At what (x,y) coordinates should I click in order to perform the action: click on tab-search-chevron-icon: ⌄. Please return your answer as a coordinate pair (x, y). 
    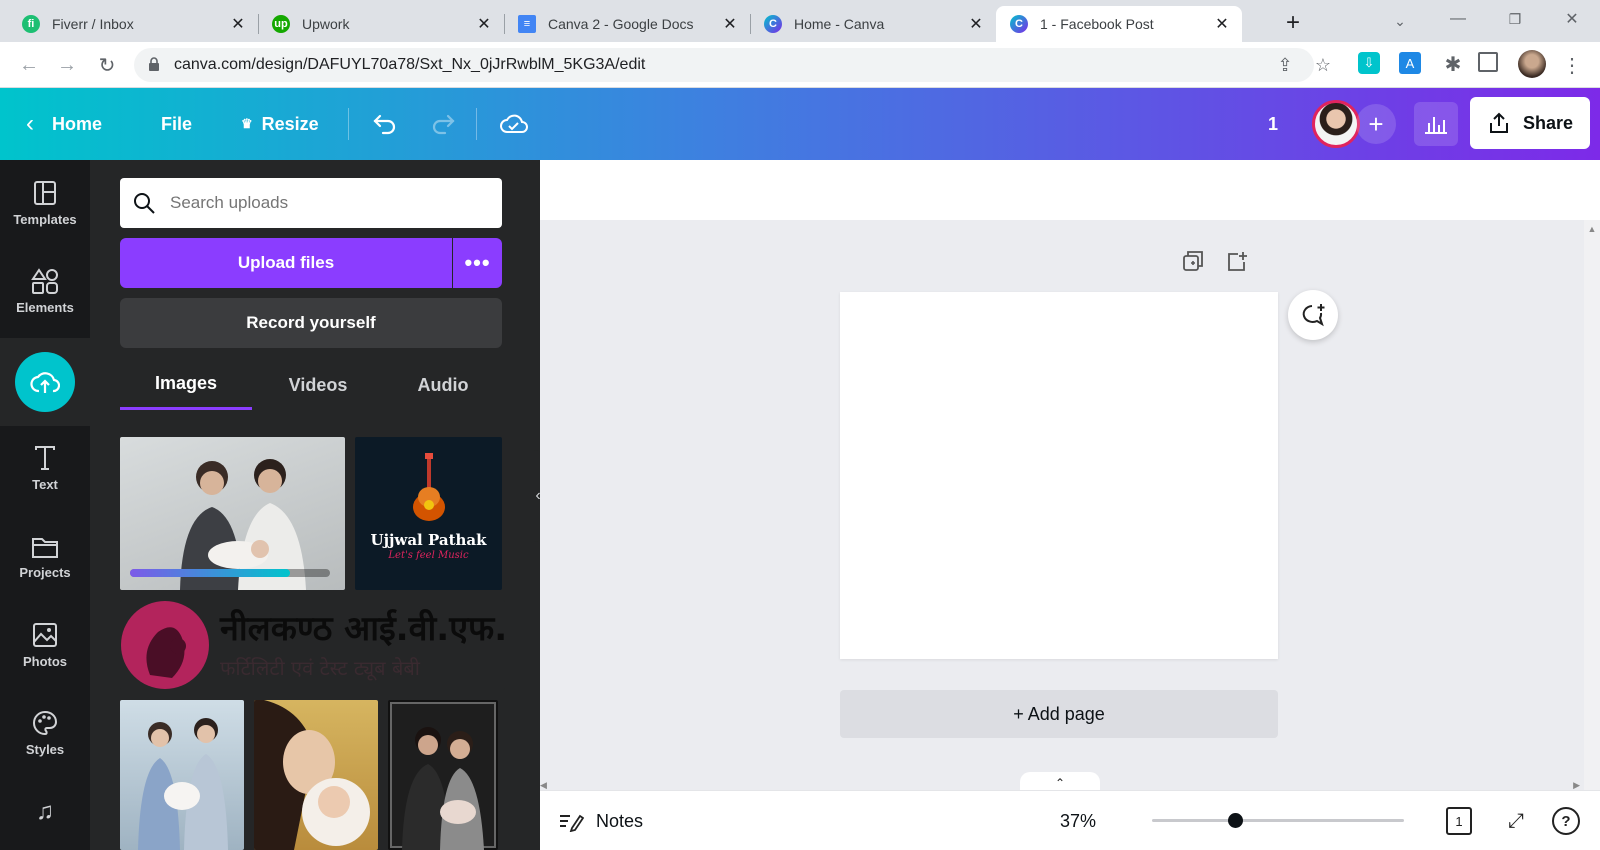
    Looking at the image, I should click on (1400, 21).